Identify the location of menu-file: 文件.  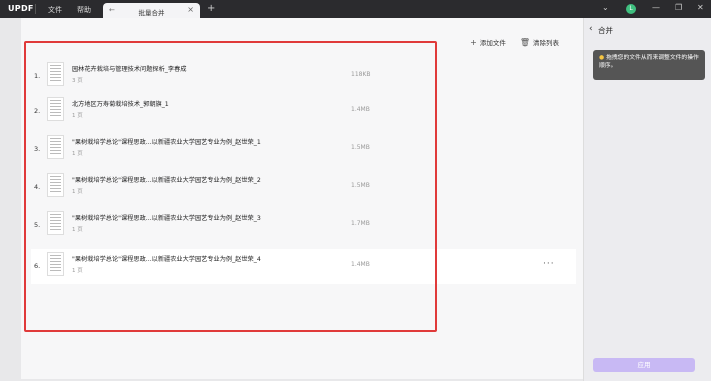
(55, 10).